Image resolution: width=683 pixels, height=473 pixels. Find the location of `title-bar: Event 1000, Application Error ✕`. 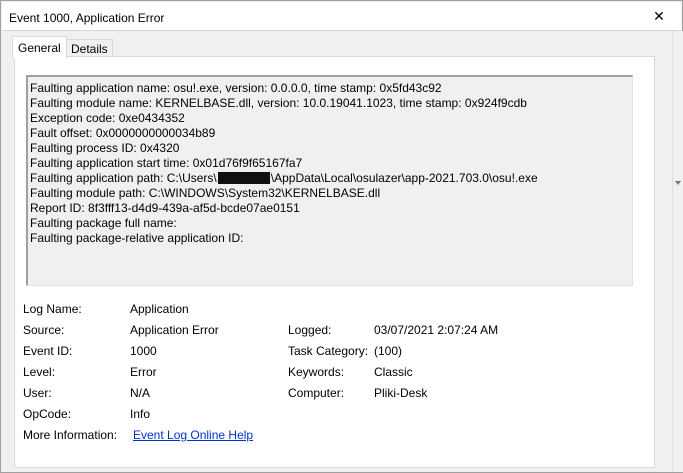

title-bar: Event 1000, Application Error ✕ is located at coordinates (341, 16).